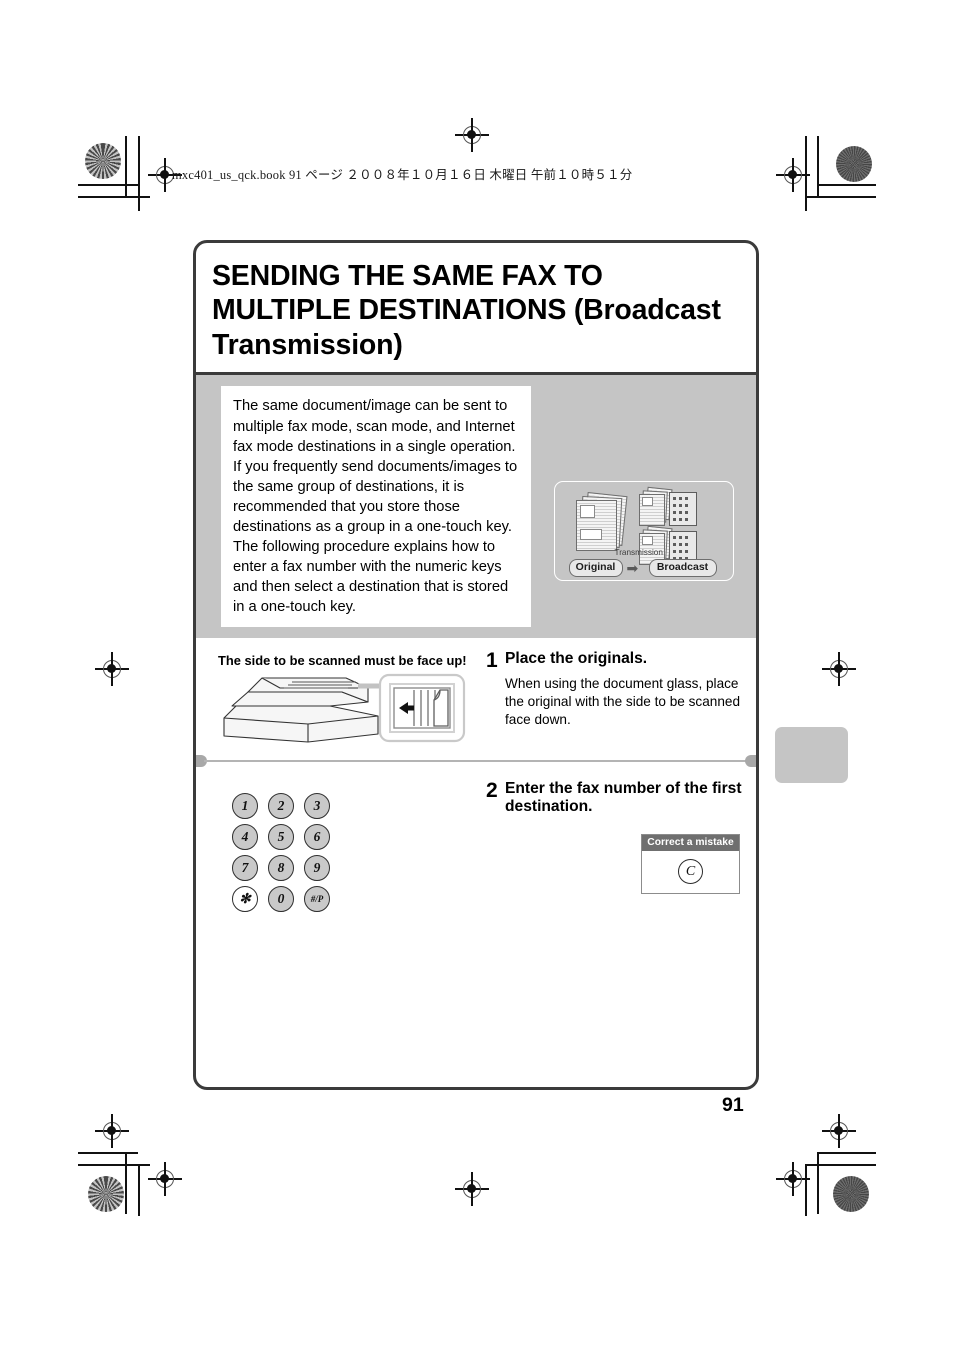 The height and width of the screenshot is (1350, 954). I want to click on transmission-caption: Transmission, so click(638, 552).